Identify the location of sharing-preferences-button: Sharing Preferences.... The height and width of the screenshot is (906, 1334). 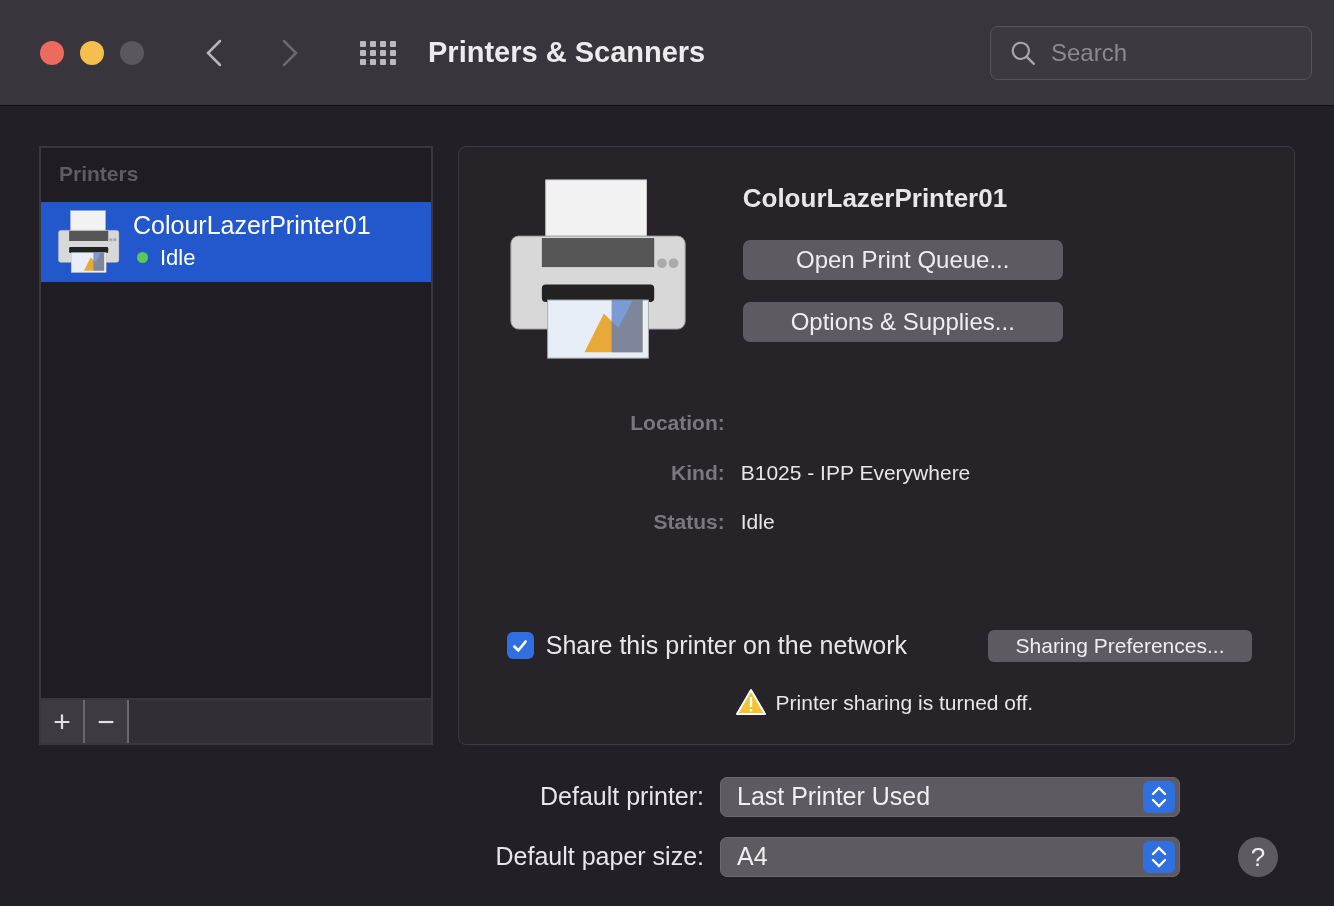
(1120, 645).